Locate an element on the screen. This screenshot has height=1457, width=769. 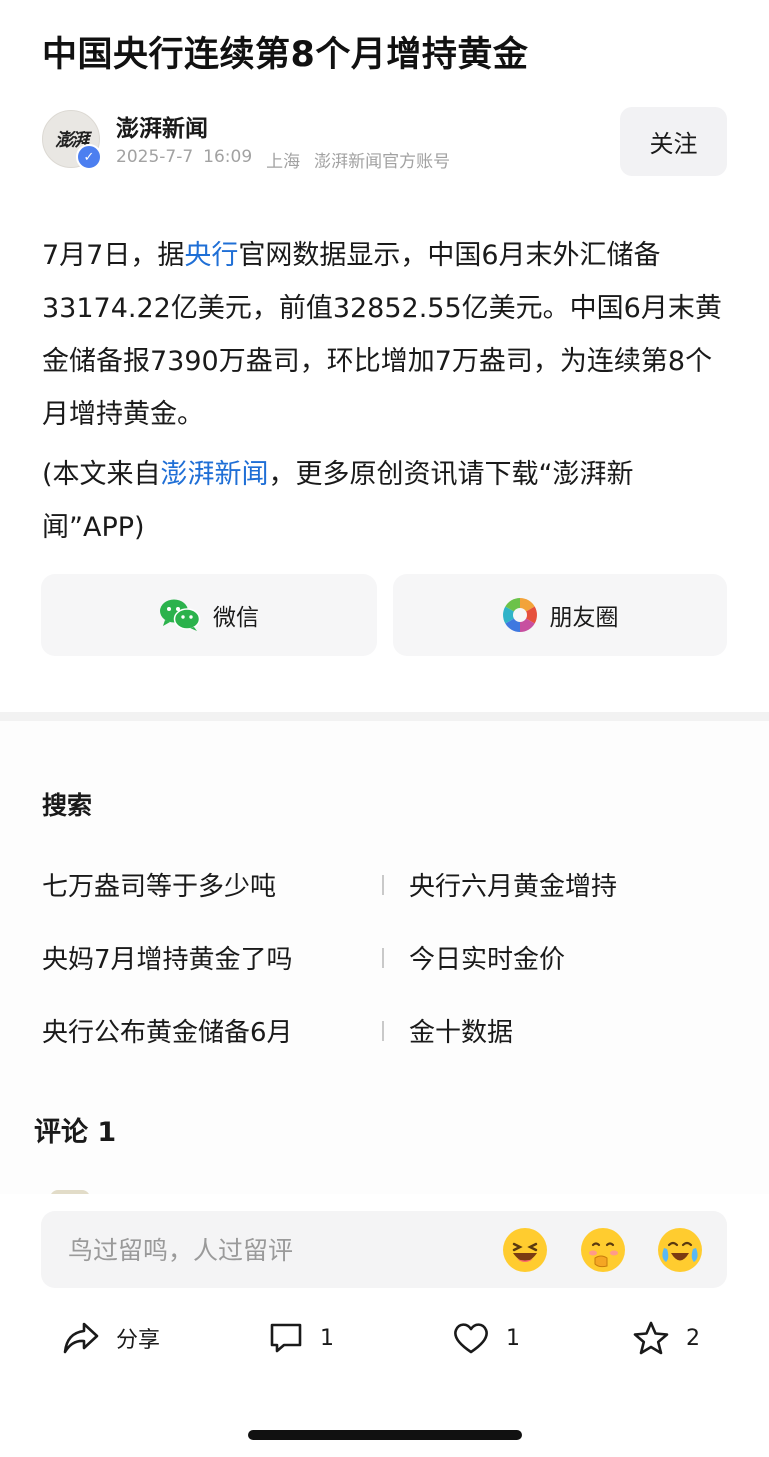
article-source-note: (本文来自澎湃新闻，更多原创资讯请下载“澎湃新闻”APP) is located at coordinates (386, 501).